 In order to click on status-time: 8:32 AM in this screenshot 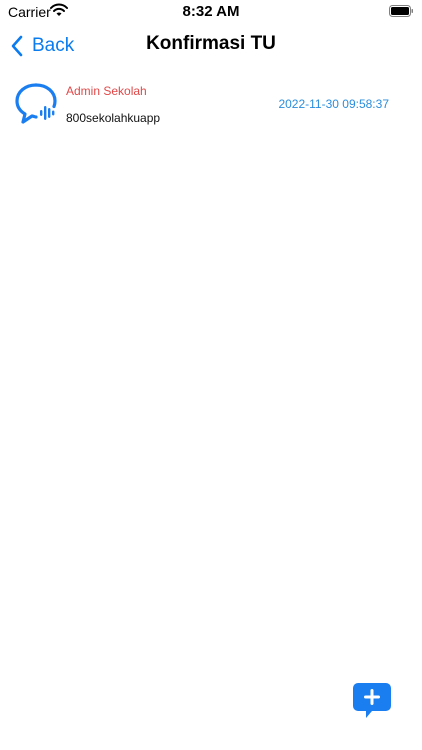, I will do `click(211, 11)`.